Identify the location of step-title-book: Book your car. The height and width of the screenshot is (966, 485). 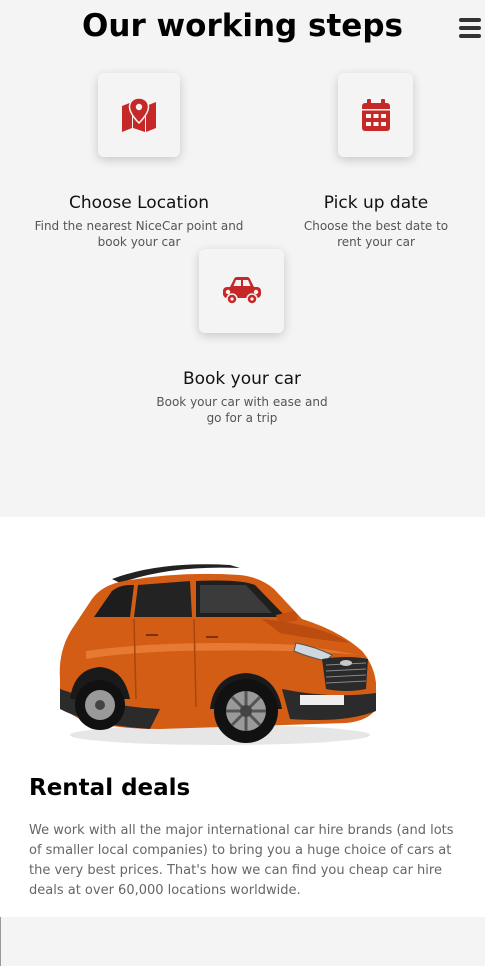
(242, 379).